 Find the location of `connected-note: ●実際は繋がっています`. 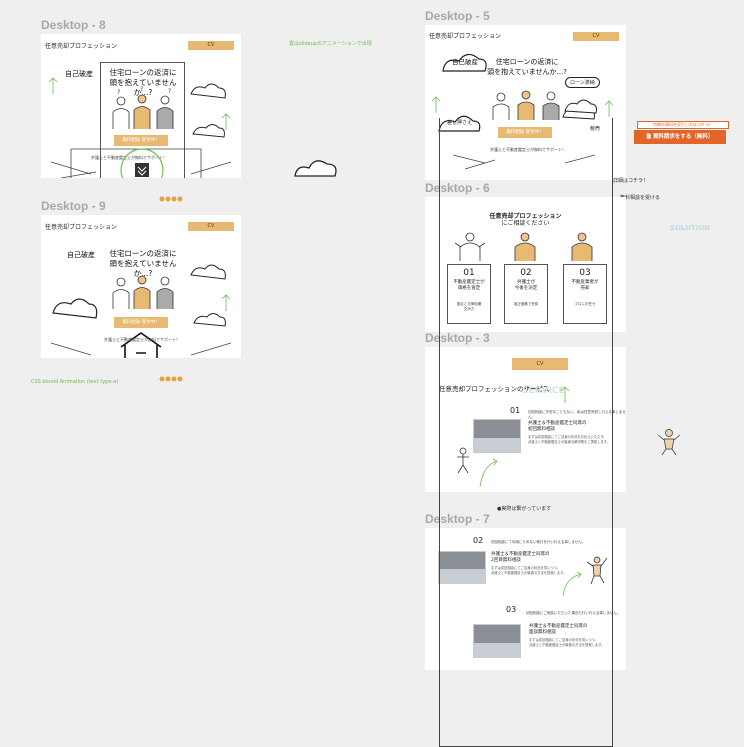

connected-note: ●実際は繋がっています is located at coordinates (524, 509).